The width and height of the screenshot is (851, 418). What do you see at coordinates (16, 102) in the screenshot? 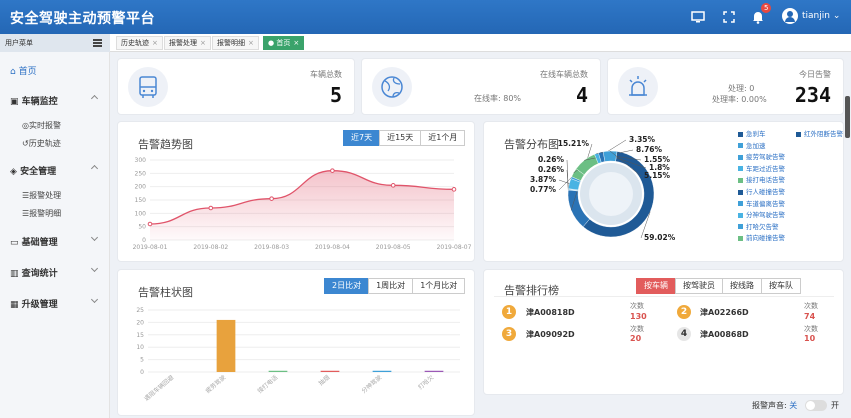
I see `bus-icon: ▣` at bounding box center [16, 102].